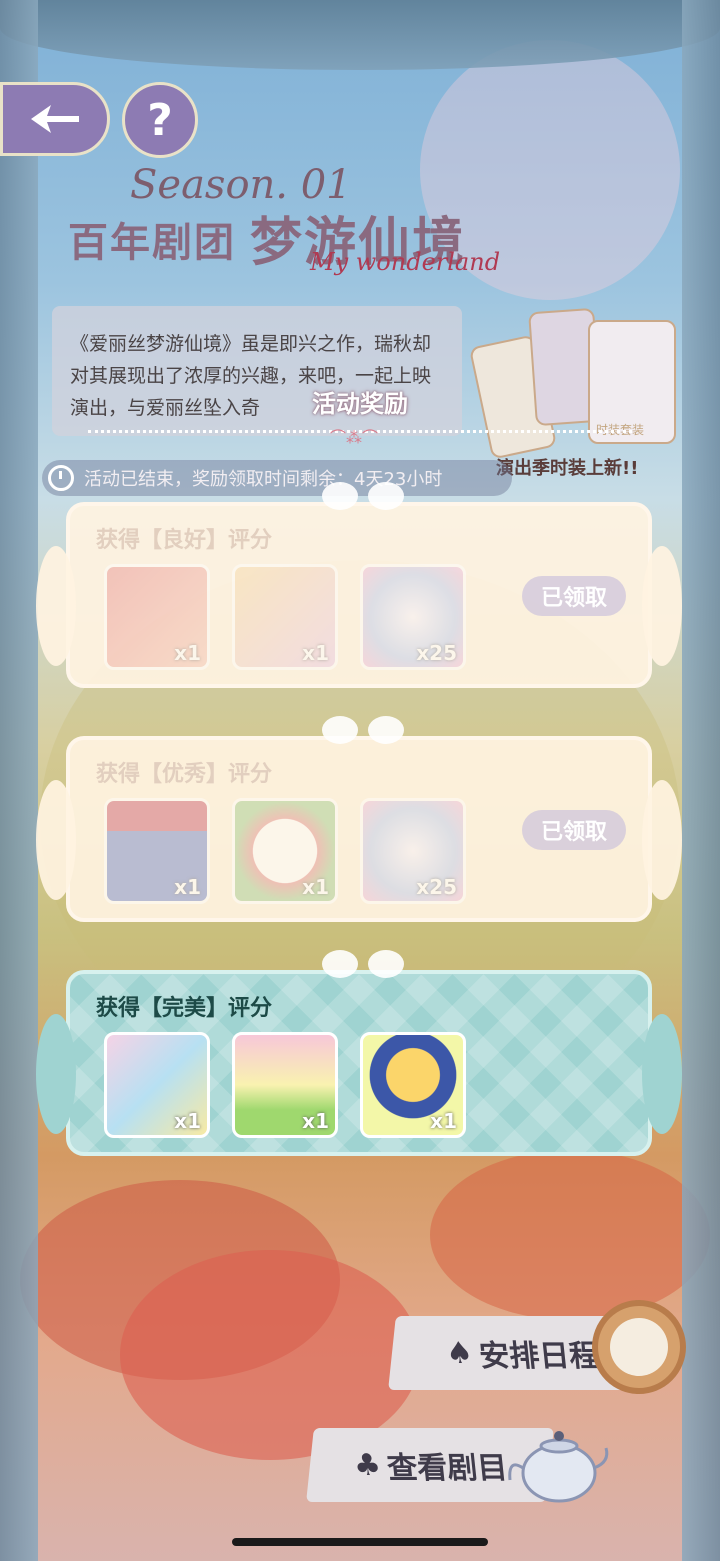  I want to click on flying-carpet-icon: x1, so click(285, 617).